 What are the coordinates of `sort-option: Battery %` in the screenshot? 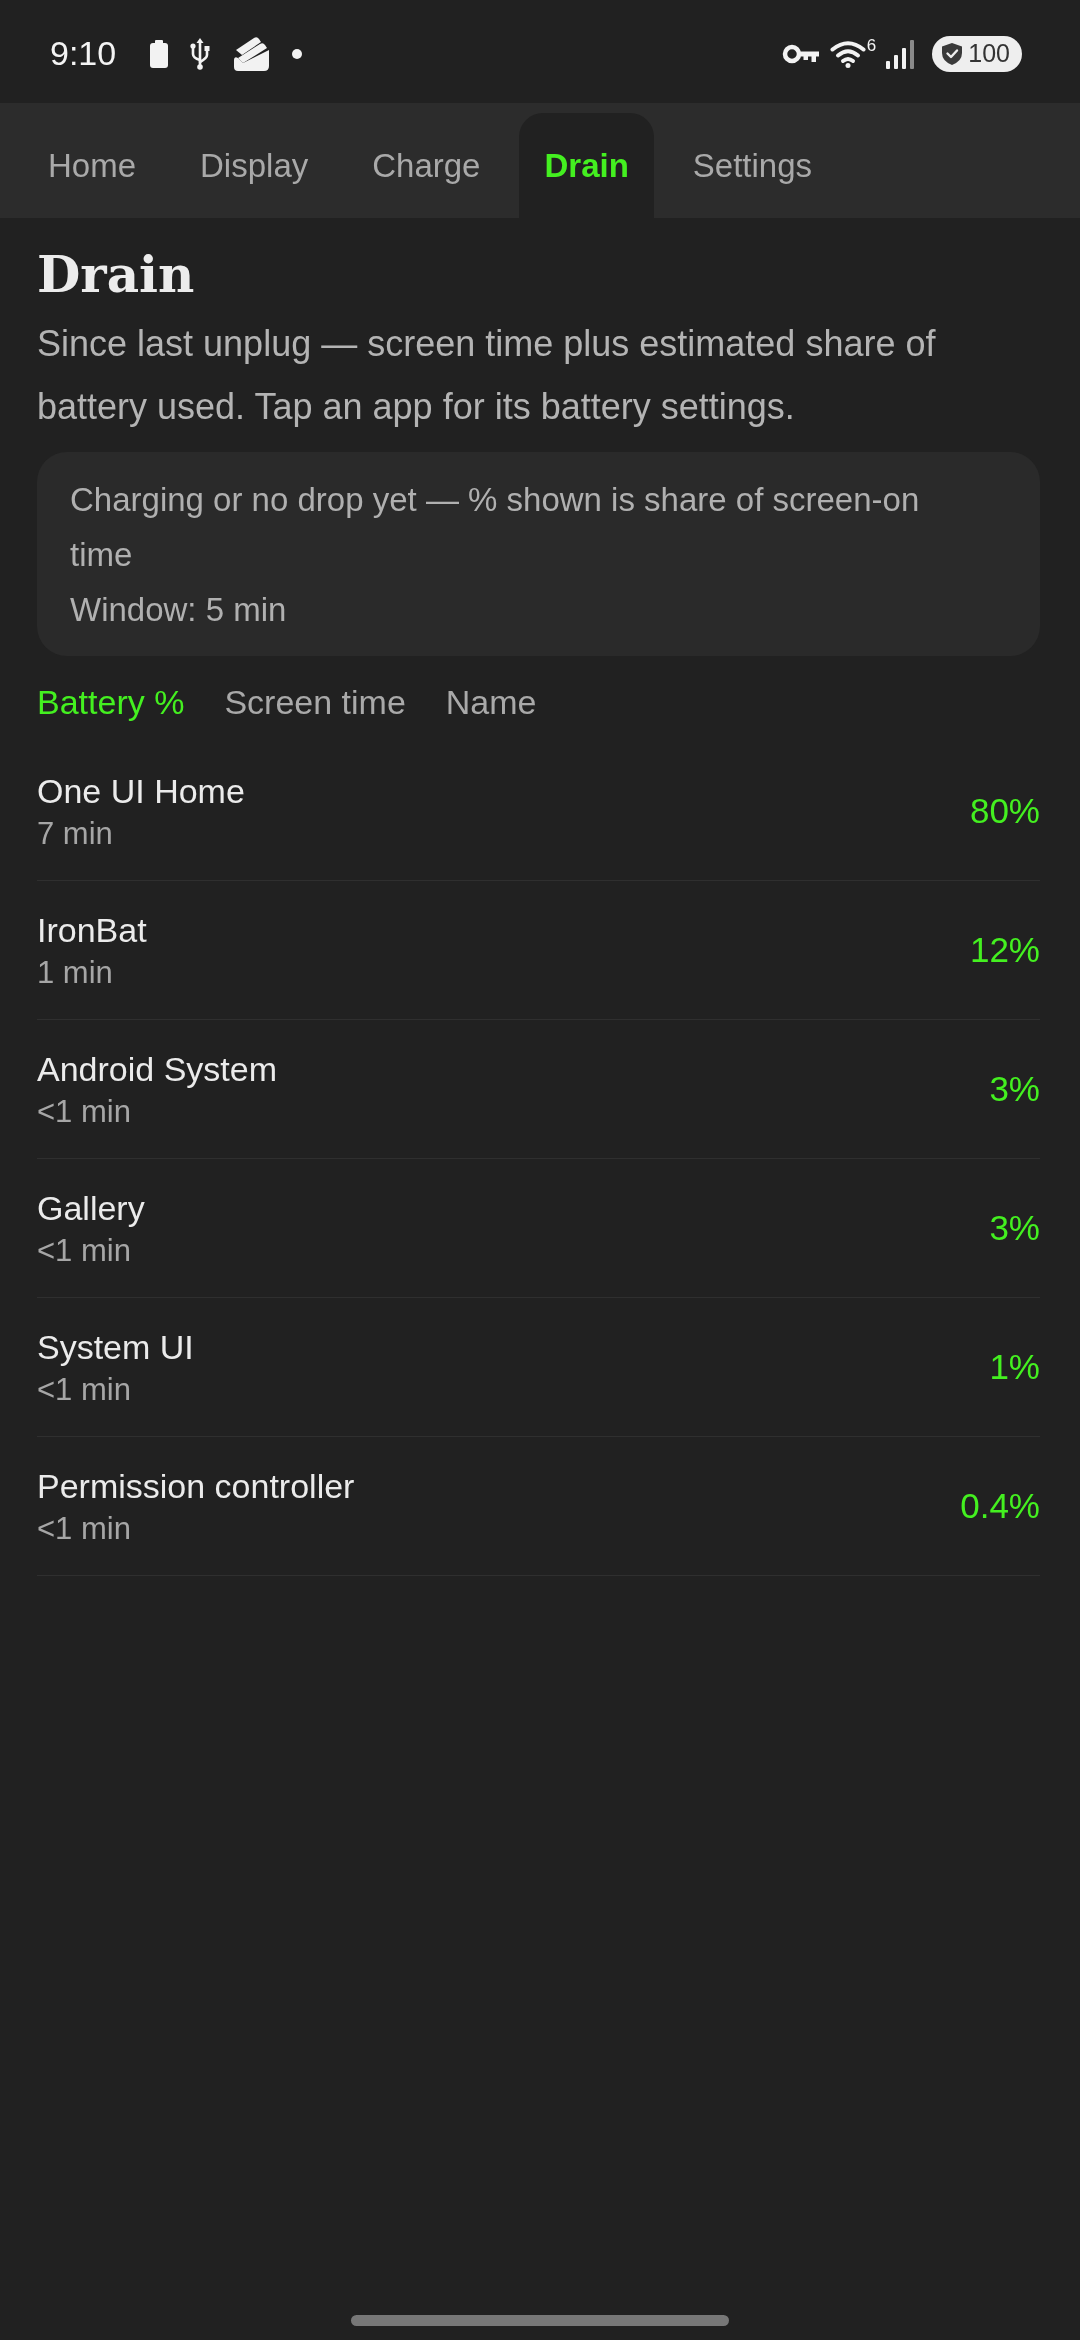 It's located at (111, 702).